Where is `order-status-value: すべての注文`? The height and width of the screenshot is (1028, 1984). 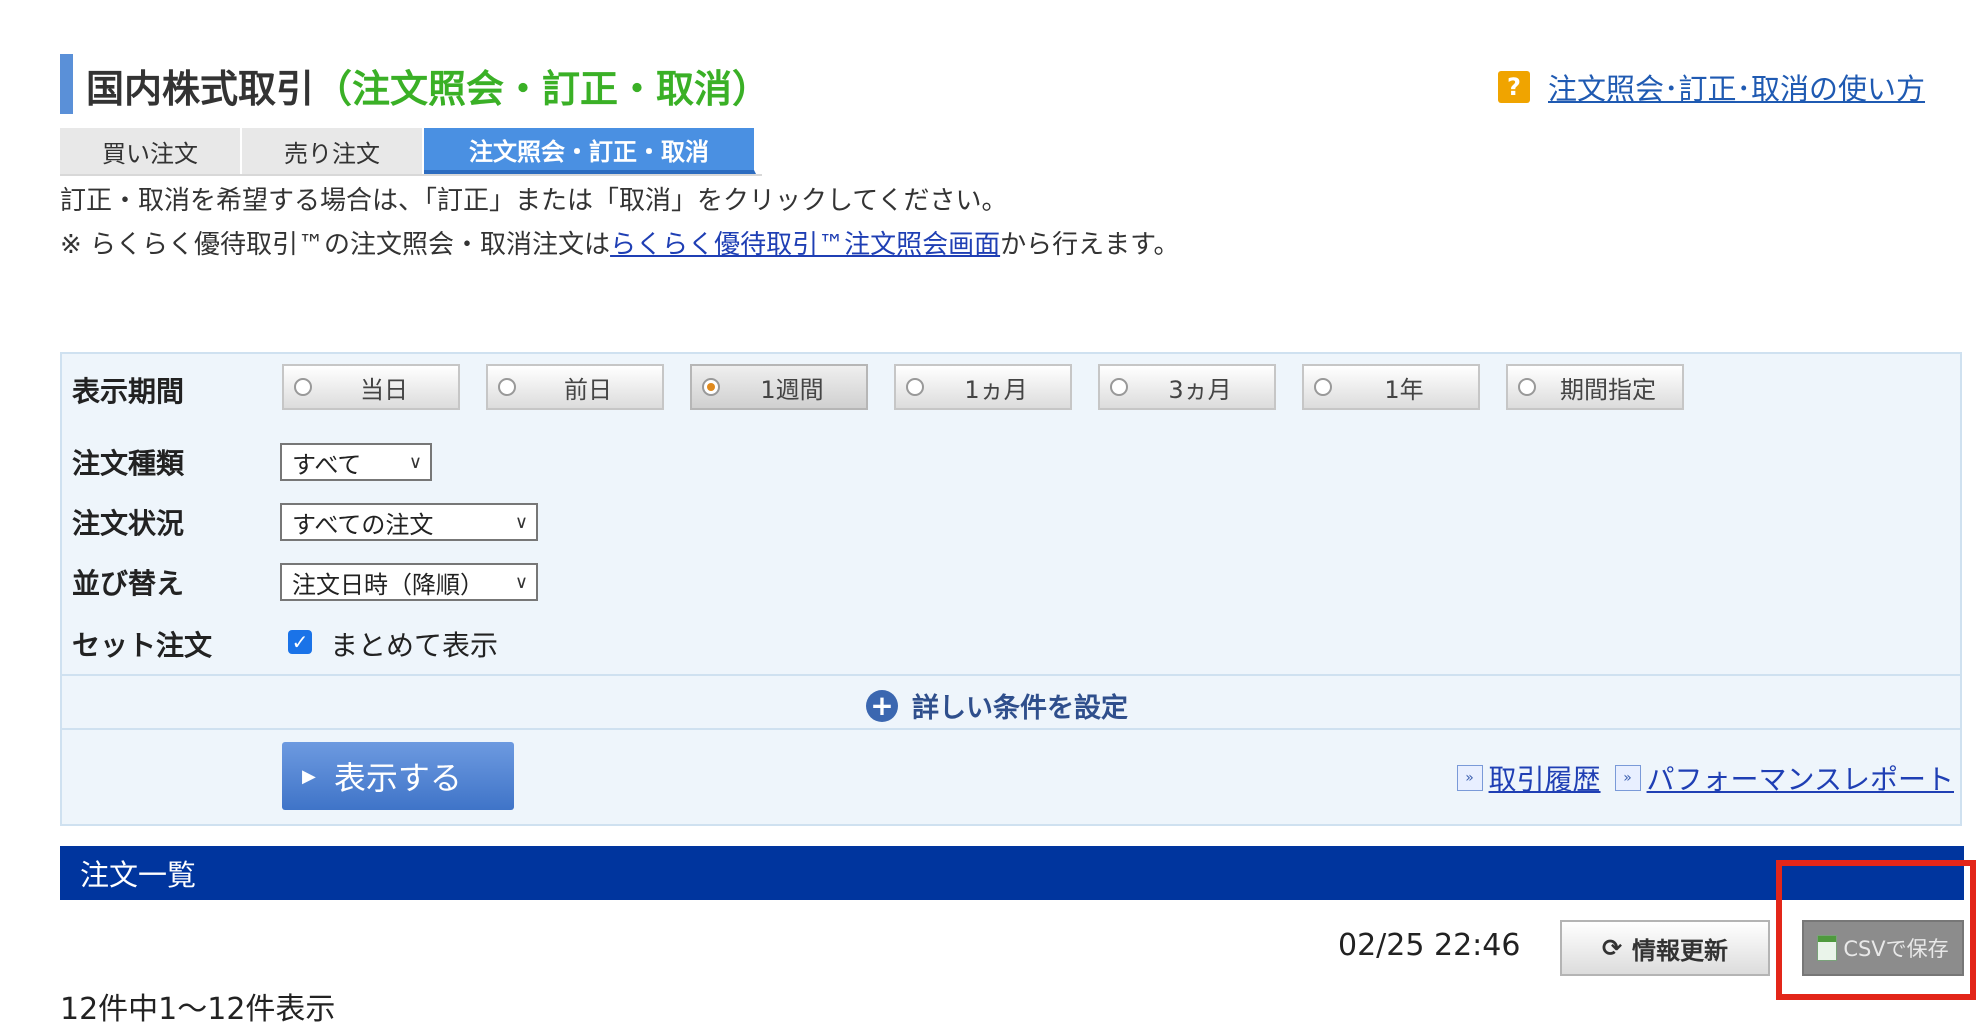 order-status-value: すべての注文 is located at coordinates (363, 524).